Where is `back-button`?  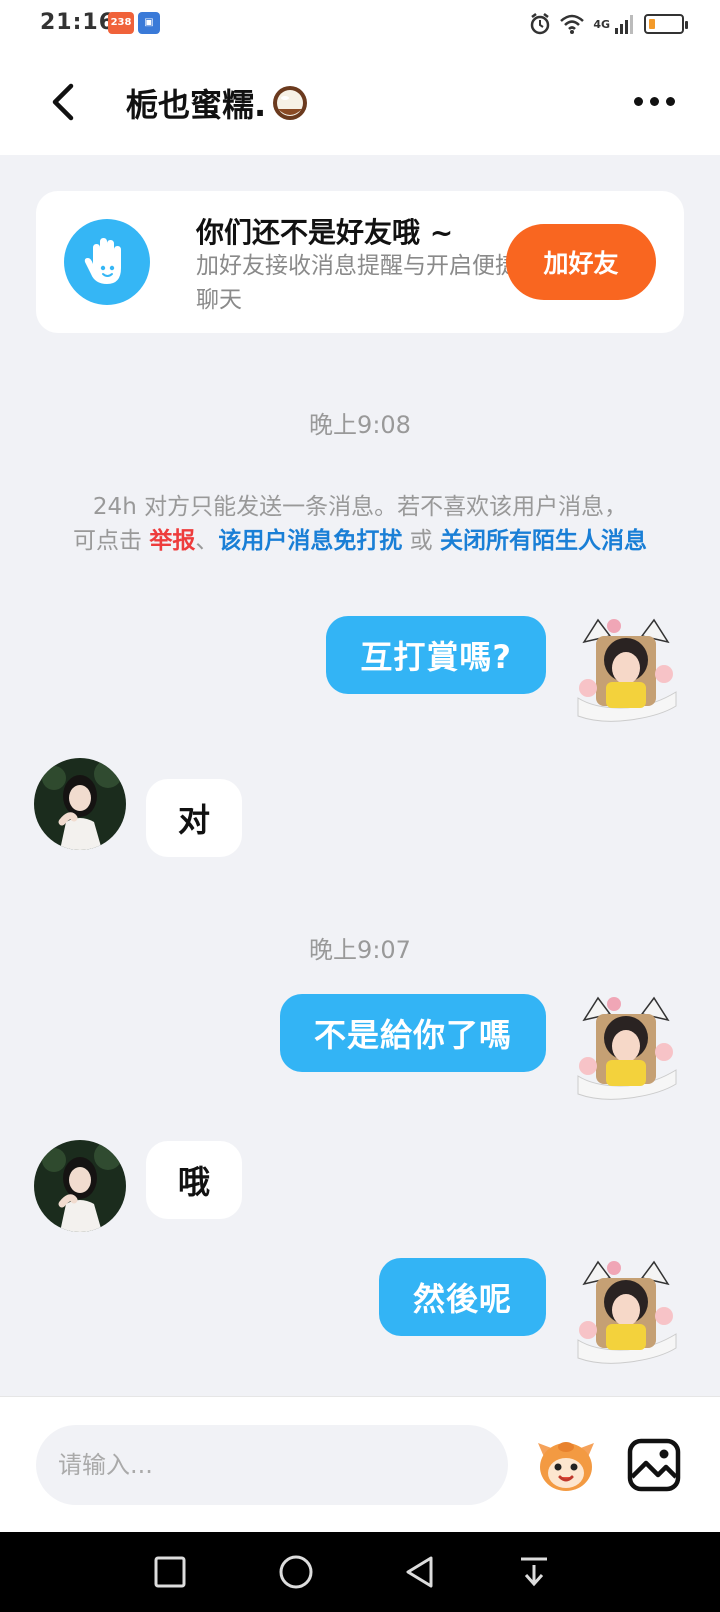 back-button is located at coordinates (62, 102).